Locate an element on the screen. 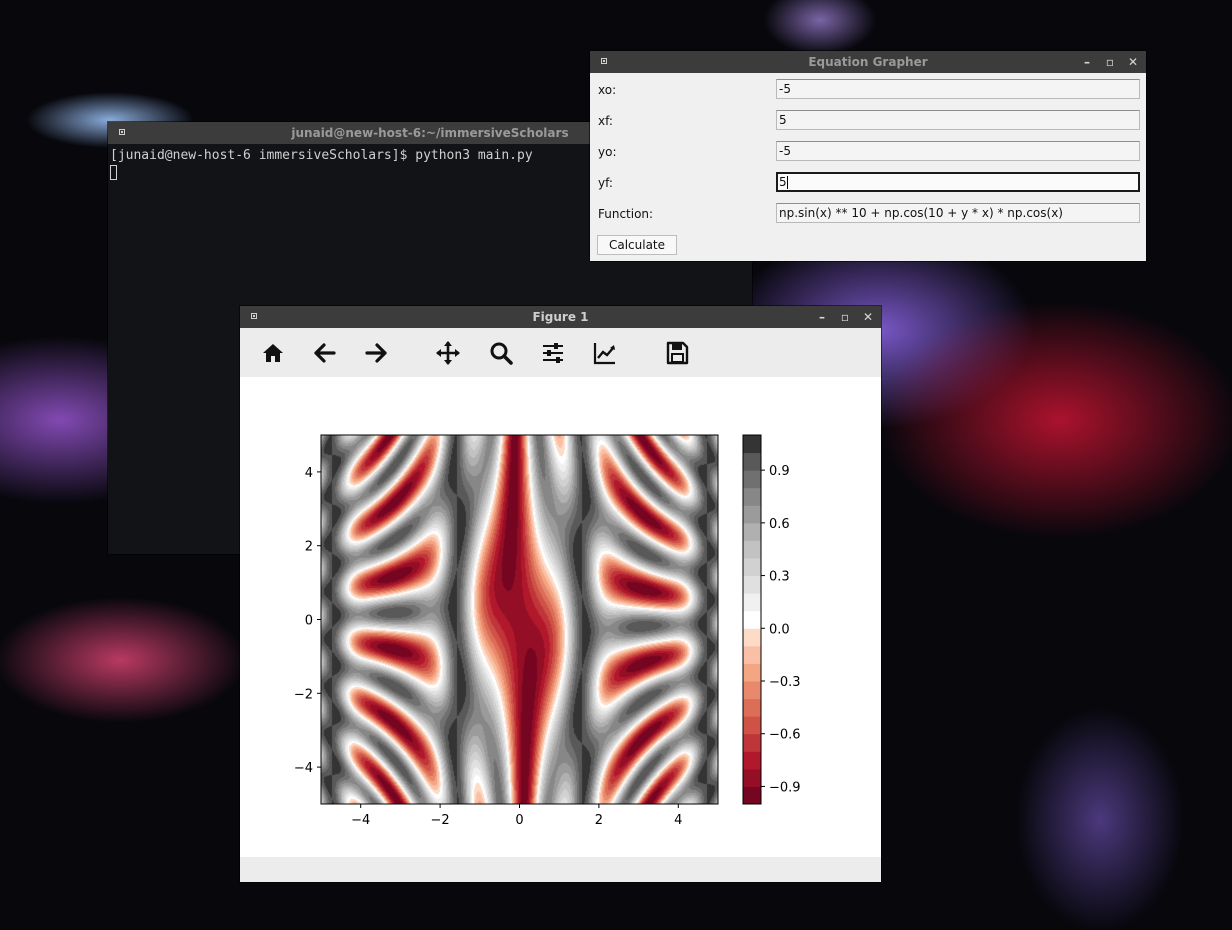  contour-fill is located at coordinates (519, 619).